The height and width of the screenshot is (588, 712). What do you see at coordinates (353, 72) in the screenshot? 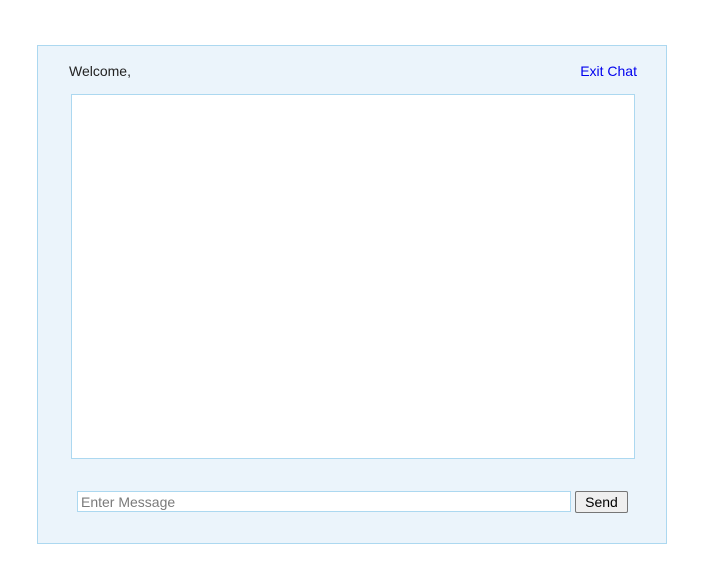
I see `chat-menu: Welcome, Exit Chat` at bounding box center [353, 72].